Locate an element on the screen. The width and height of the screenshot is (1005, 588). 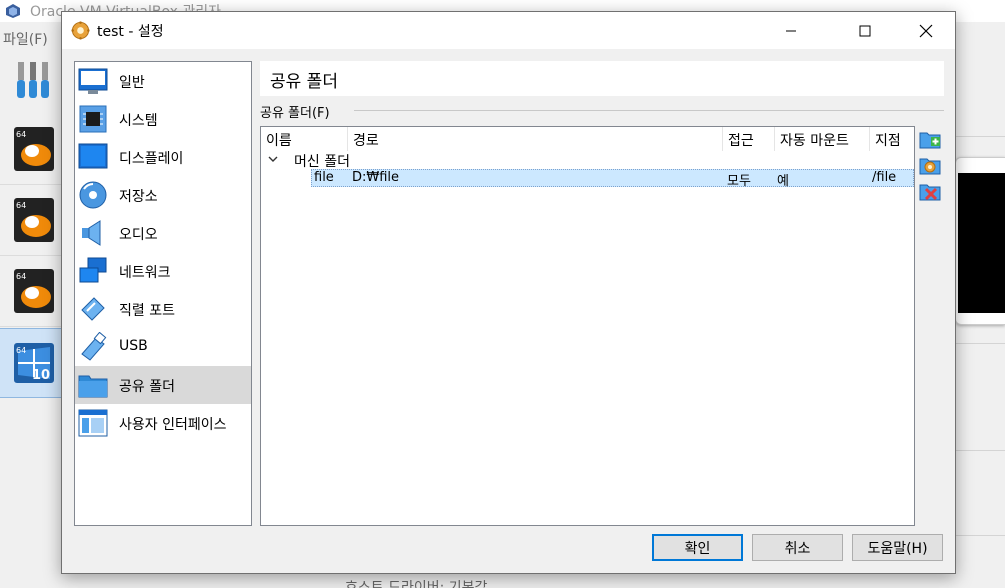
vm-list: 64 64 64 64 10 is located at coordinates (31, 351).